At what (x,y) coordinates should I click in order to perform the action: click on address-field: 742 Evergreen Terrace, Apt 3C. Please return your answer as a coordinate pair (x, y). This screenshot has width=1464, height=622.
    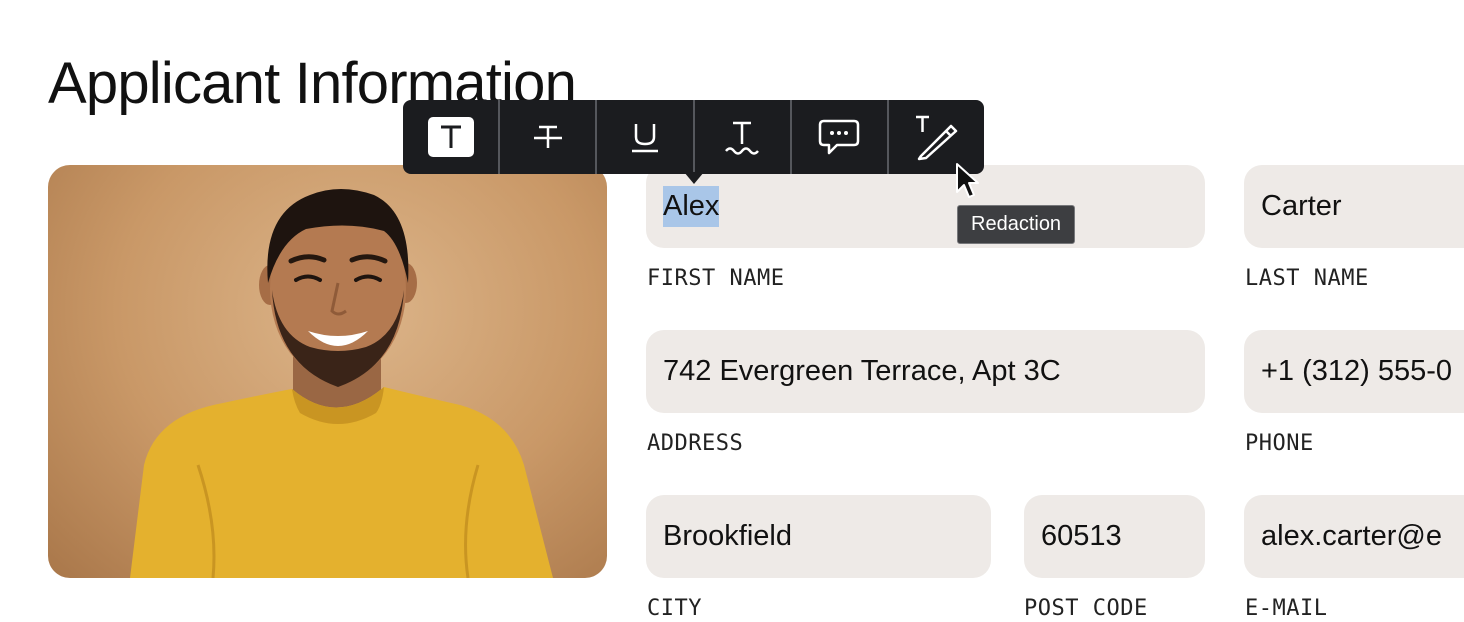
    Looking at the image, I should click on (925, 371).